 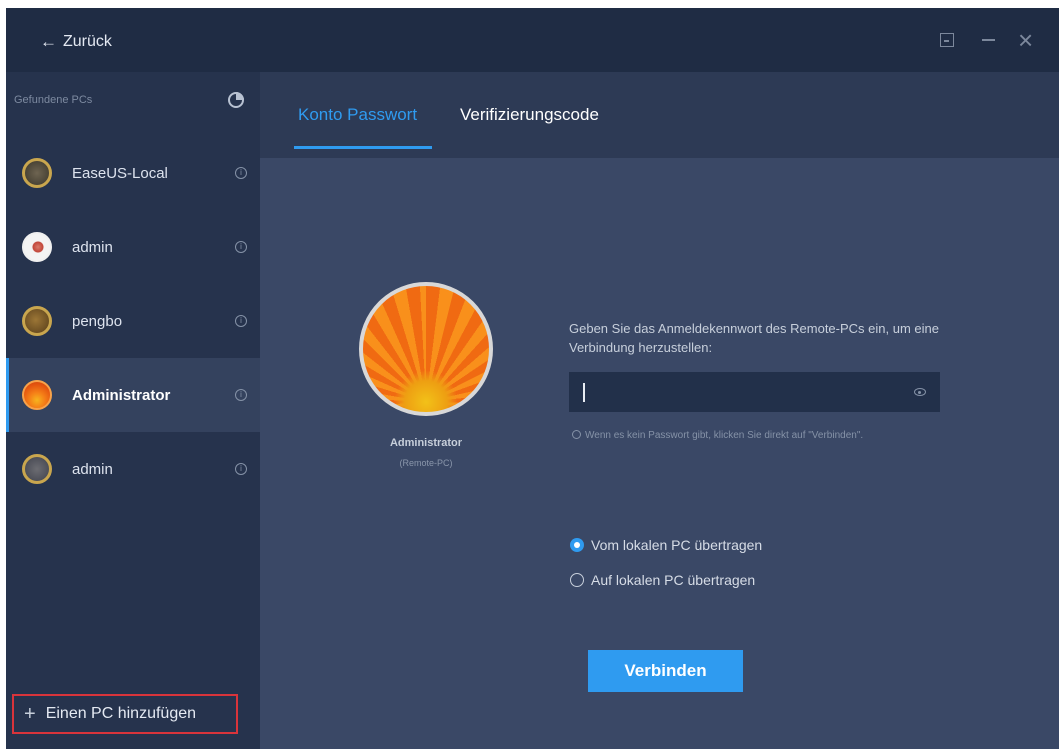 What do you see at coordinates (920, 392) in the screenshot?
I see `eye-icon` at bounding box center [920, 392].